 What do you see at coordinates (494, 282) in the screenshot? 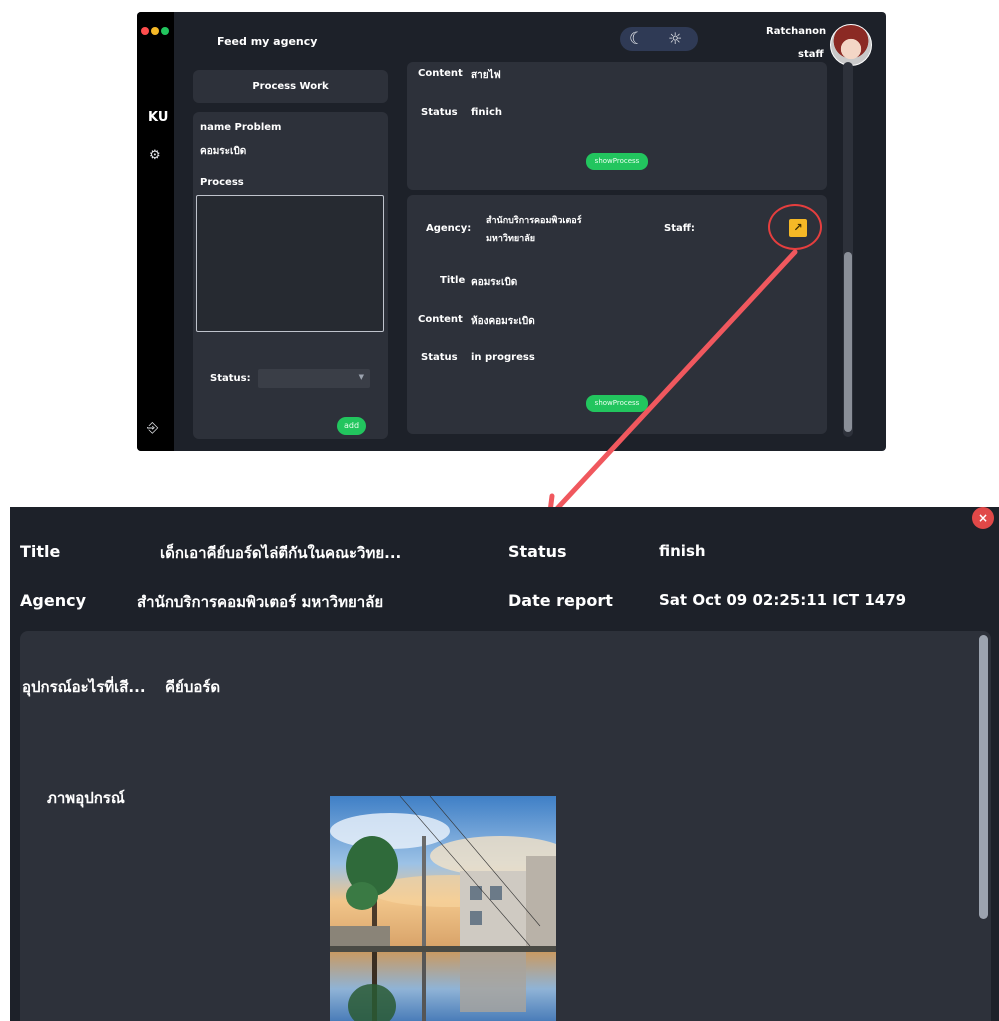
I see `title-value: คอมระเบิด` at bounding box center [494, 282].